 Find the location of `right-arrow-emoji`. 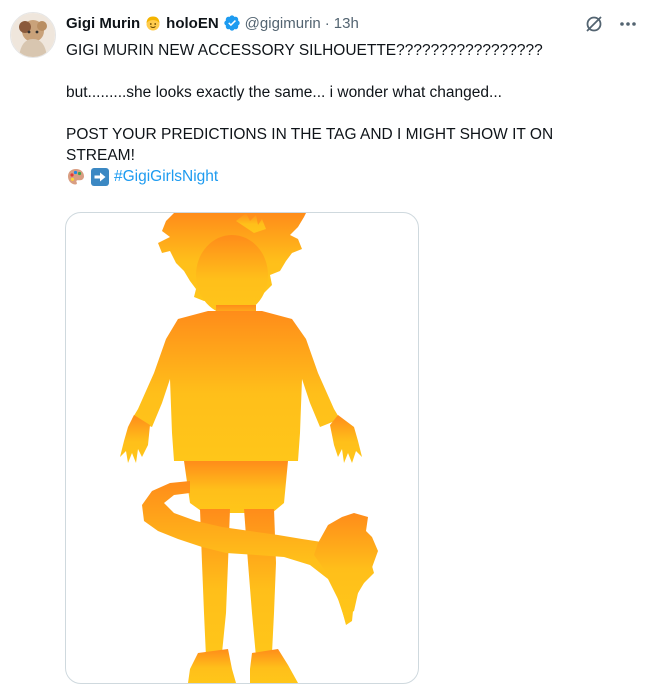

right-arrow-emoji is located at coordinates (100, 176).